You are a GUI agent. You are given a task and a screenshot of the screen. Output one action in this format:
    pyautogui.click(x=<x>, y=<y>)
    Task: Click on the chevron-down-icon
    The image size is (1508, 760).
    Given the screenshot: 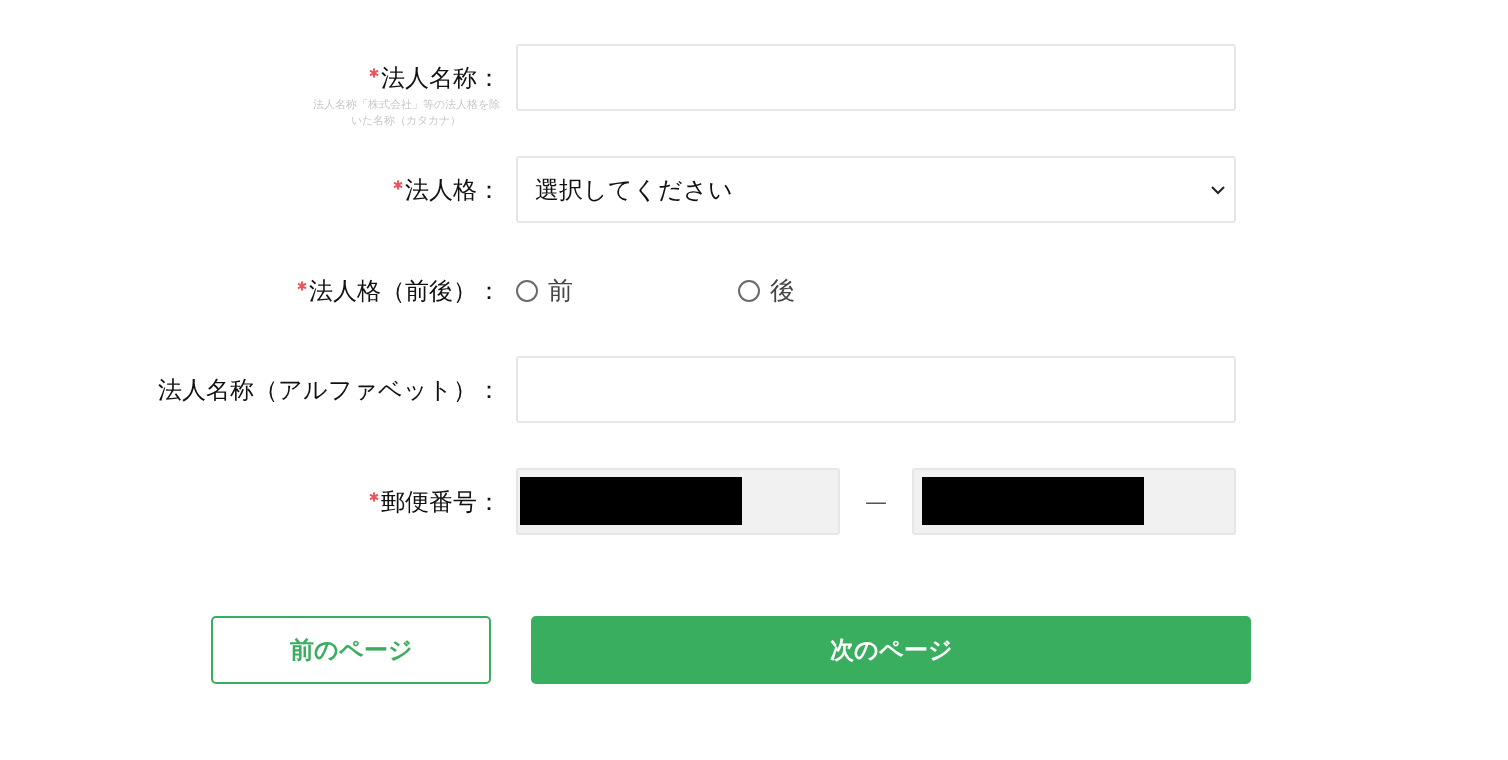 What is the action you would take?
    pyautogui.click(x=1218, y=189)
    